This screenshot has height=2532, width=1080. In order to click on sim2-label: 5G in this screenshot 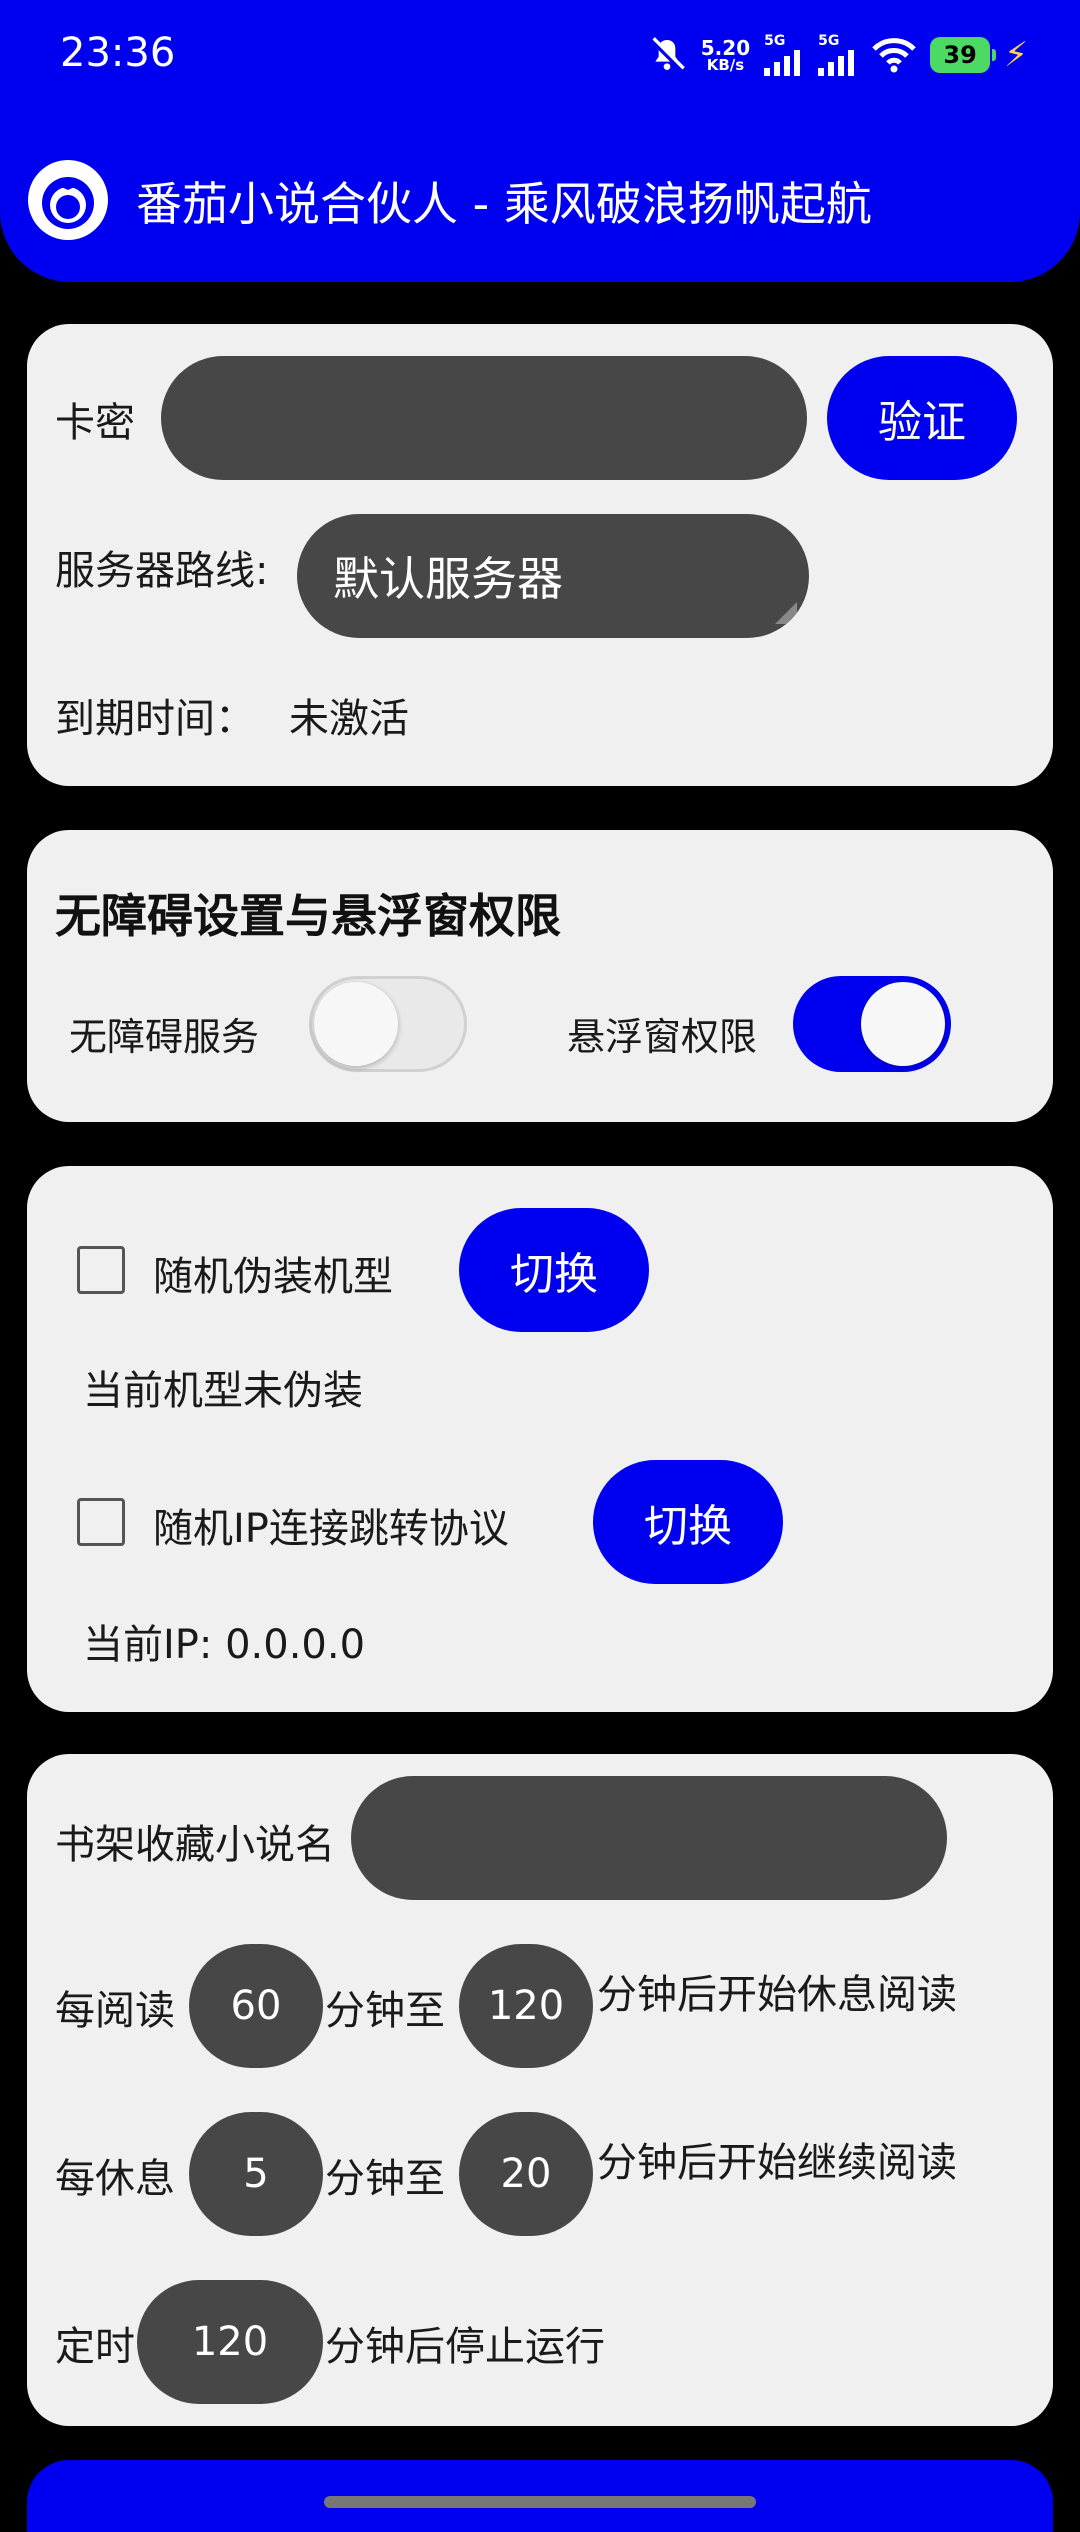, I will do `click(829, 41)`.